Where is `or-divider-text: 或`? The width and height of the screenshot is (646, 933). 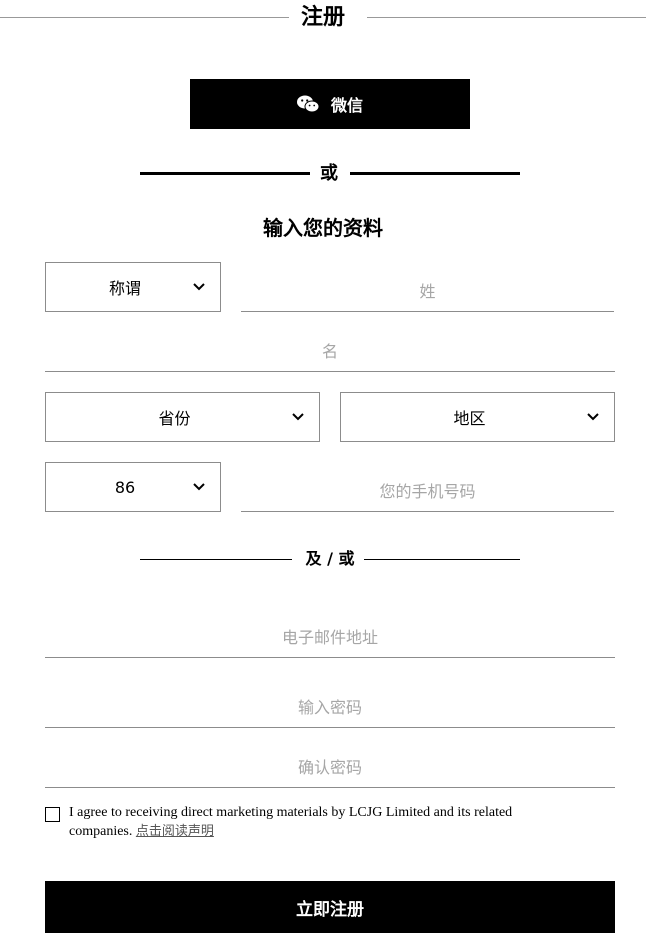
or-divider-text: 或 is located at coordinates (329, 173).